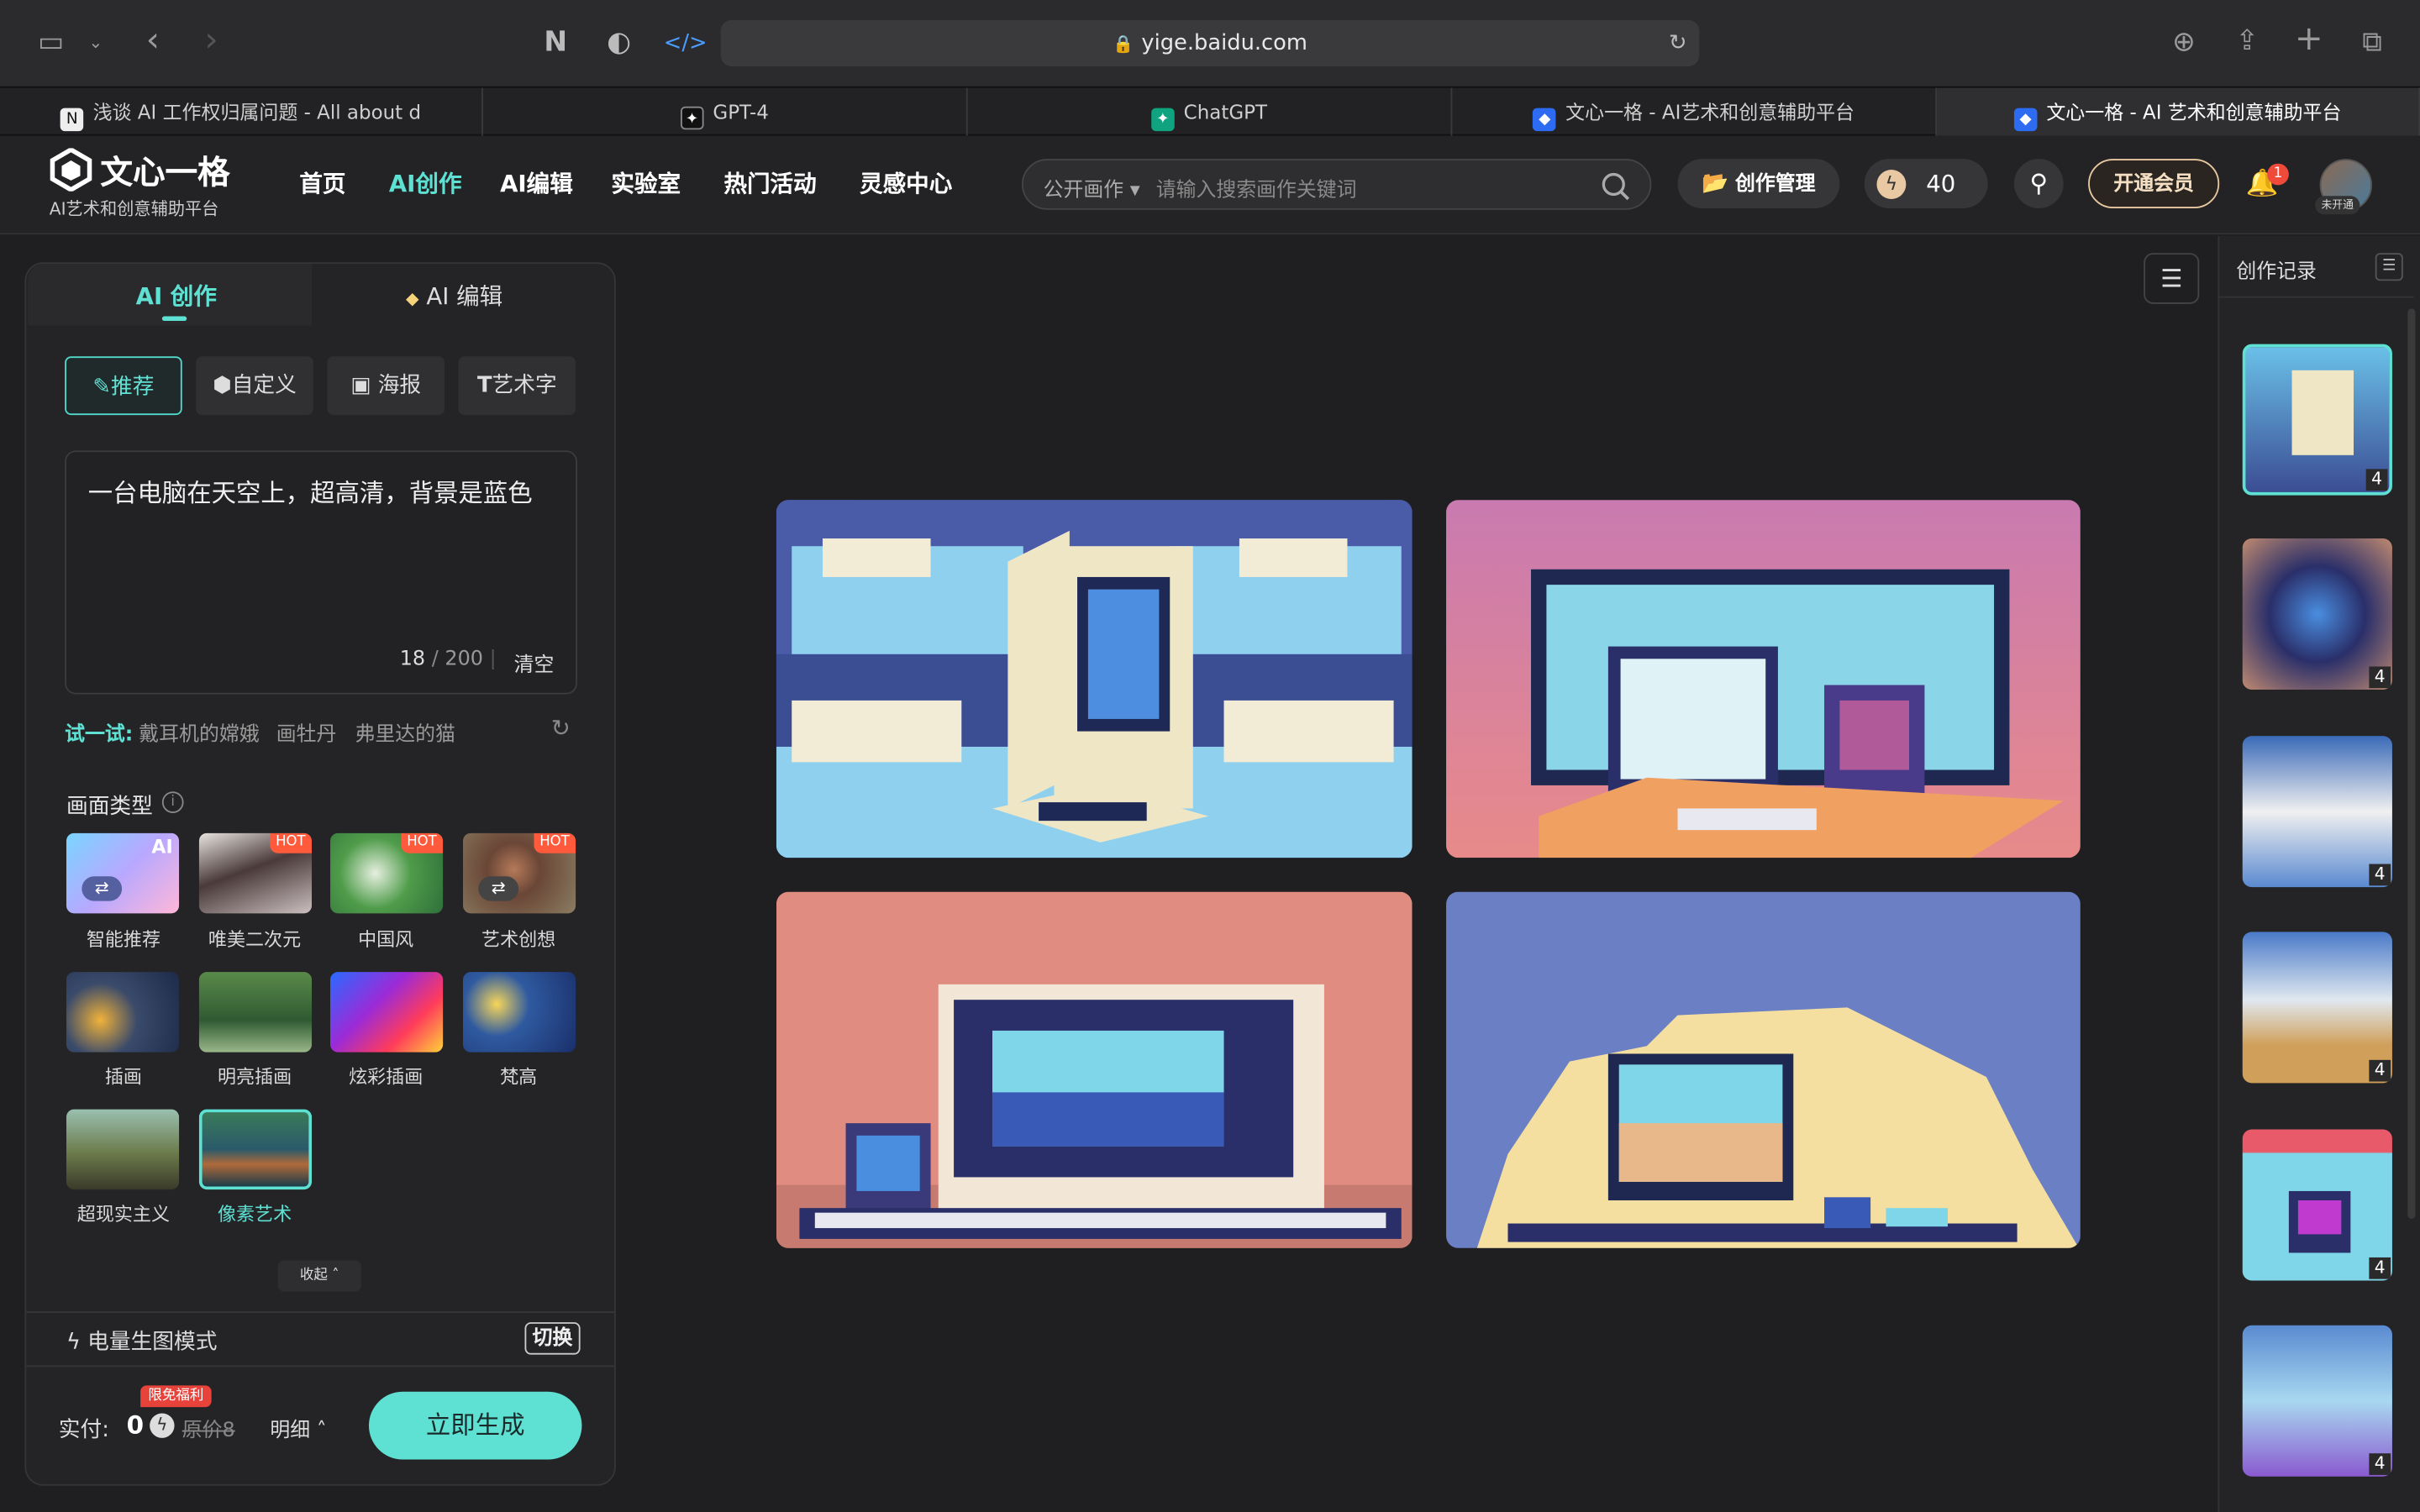  What do you see at coordinates (241, 111) in the screenshot?
I see `tab-ai-ownership: N 浅谈 AI 工作权归属问题 - All about d` at bounding box center [241, 111].